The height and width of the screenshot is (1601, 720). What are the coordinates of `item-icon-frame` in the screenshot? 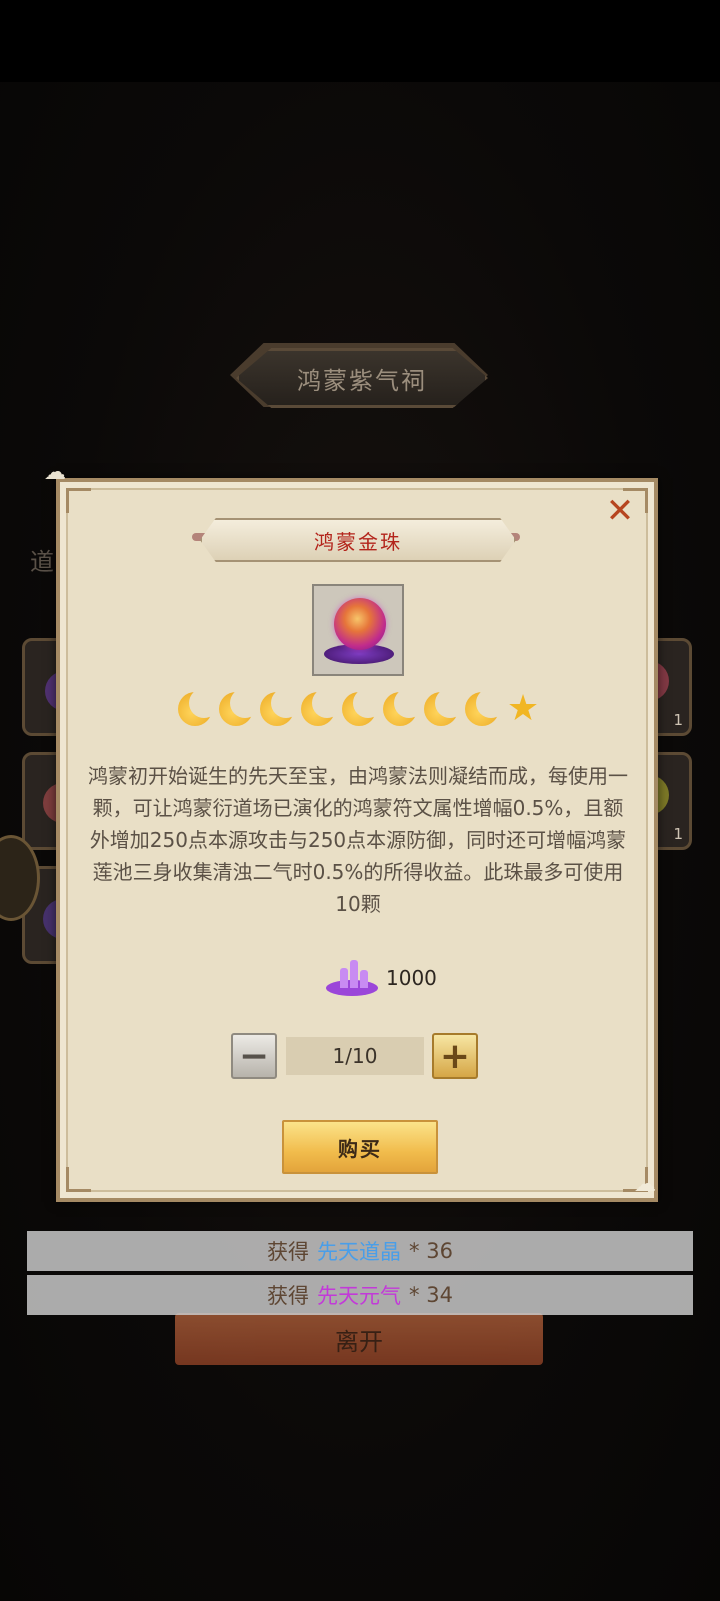 It's located at (358, 630).